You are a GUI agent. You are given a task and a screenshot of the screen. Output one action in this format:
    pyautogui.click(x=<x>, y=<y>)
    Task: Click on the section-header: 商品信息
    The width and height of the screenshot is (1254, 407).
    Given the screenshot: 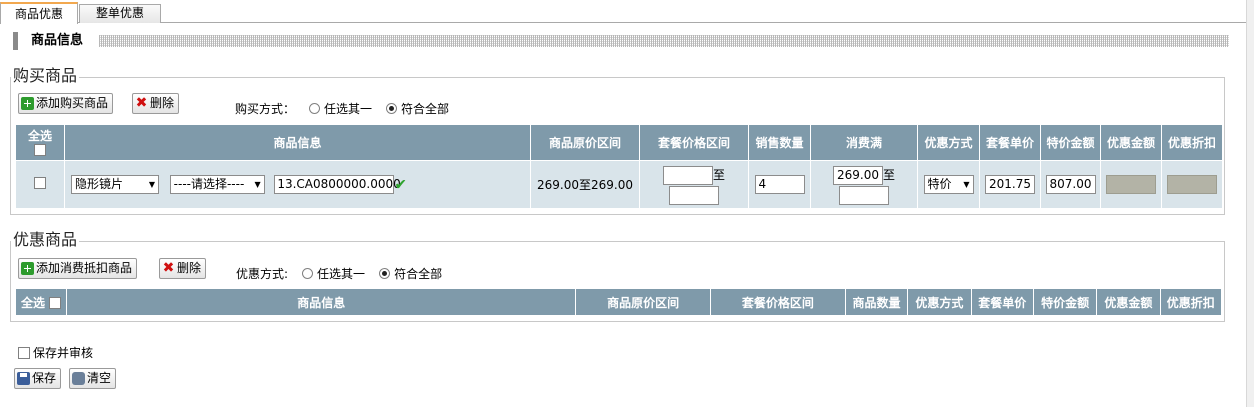 What is the action you would take?
    pyautogui.click(x=621, y=41)
    